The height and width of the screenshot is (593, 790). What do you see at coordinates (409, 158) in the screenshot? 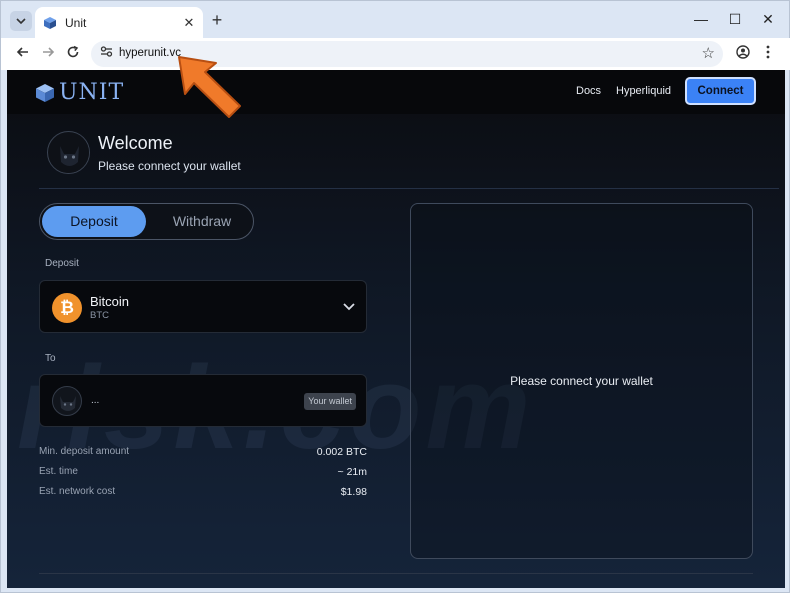
I see `welcome-section: Welcome Please connect your wallet` at bounding box center [409, 158].